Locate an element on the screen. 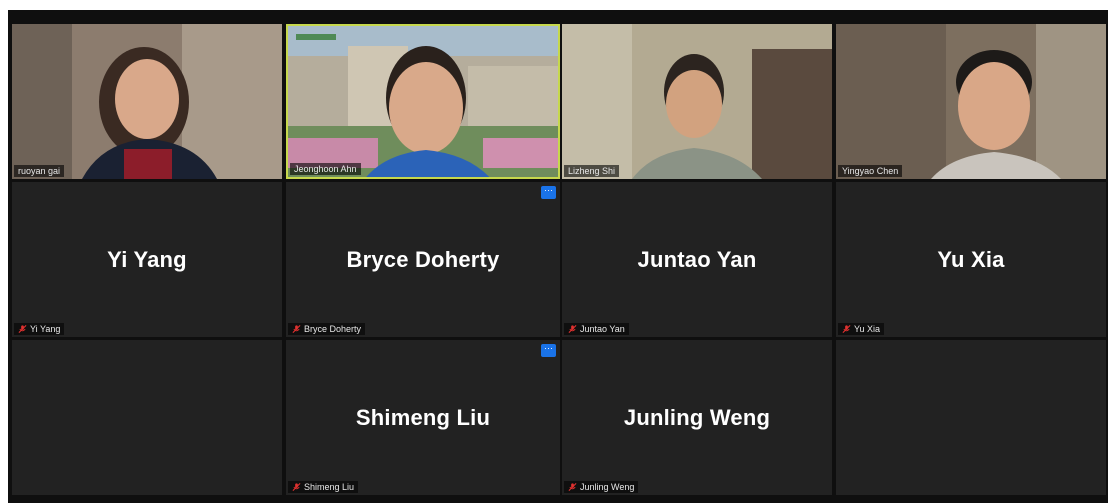 The image size is (1108, 503). audio-tile-juntao-yan: Juntao Yan Juntao Yan is located at coordinates (697, 259).